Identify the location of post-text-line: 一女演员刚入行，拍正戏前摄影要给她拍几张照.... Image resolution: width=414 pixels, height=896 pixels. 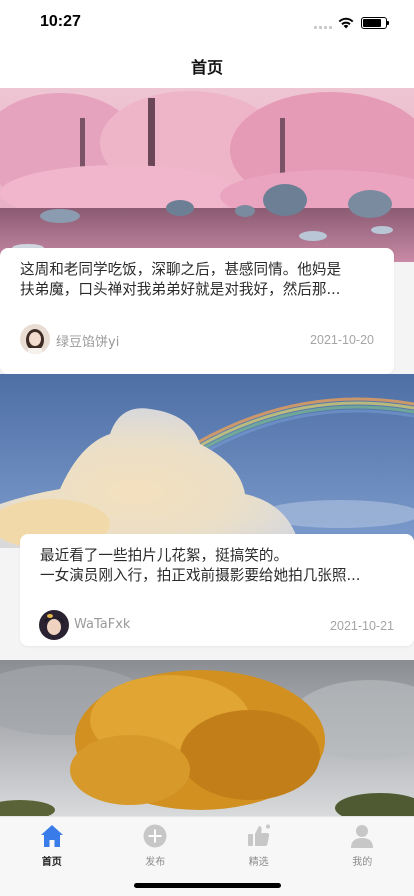
(200, 575).